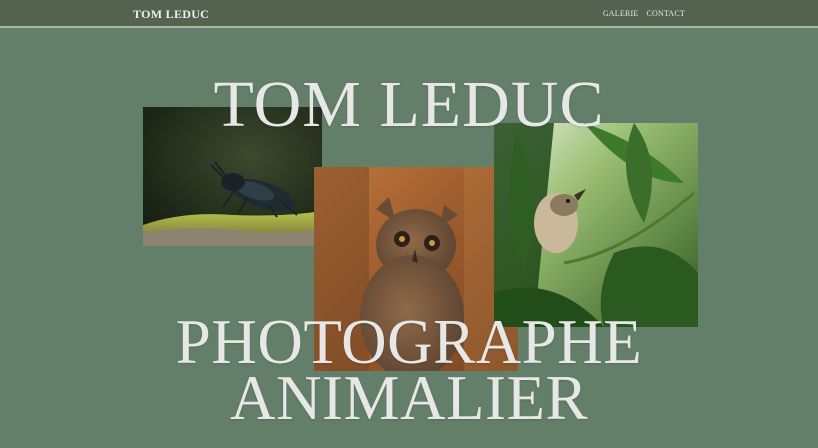  Describe the element at coordinates (171, 14) in the screenshot. I see `brand-logo-link: TOM LEDUC` at that location.